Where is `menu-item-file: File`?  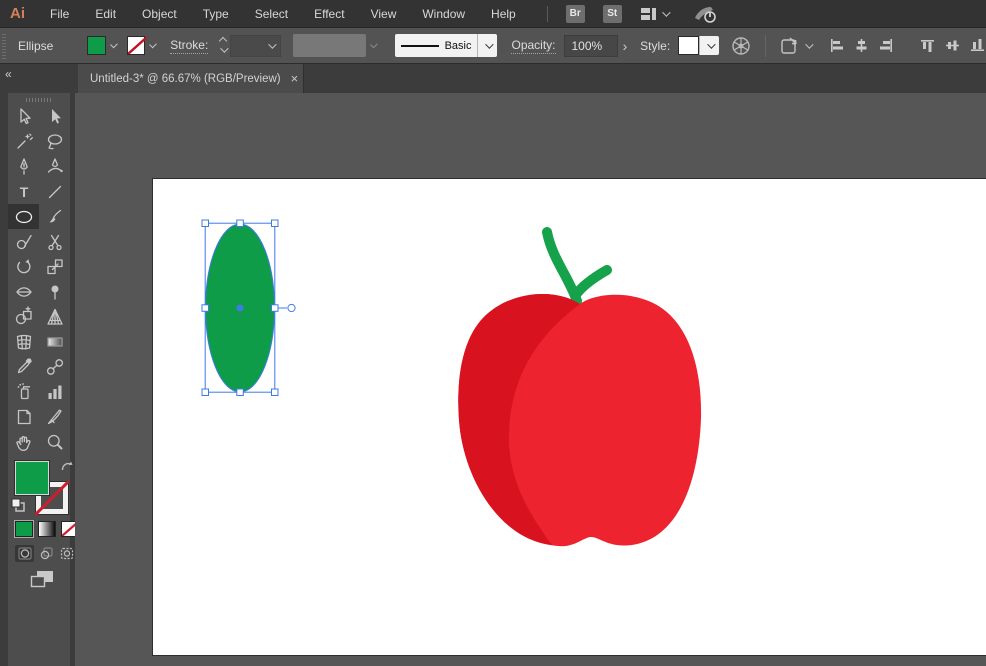 menu-item-file: File is located at coordinates (59, 14).